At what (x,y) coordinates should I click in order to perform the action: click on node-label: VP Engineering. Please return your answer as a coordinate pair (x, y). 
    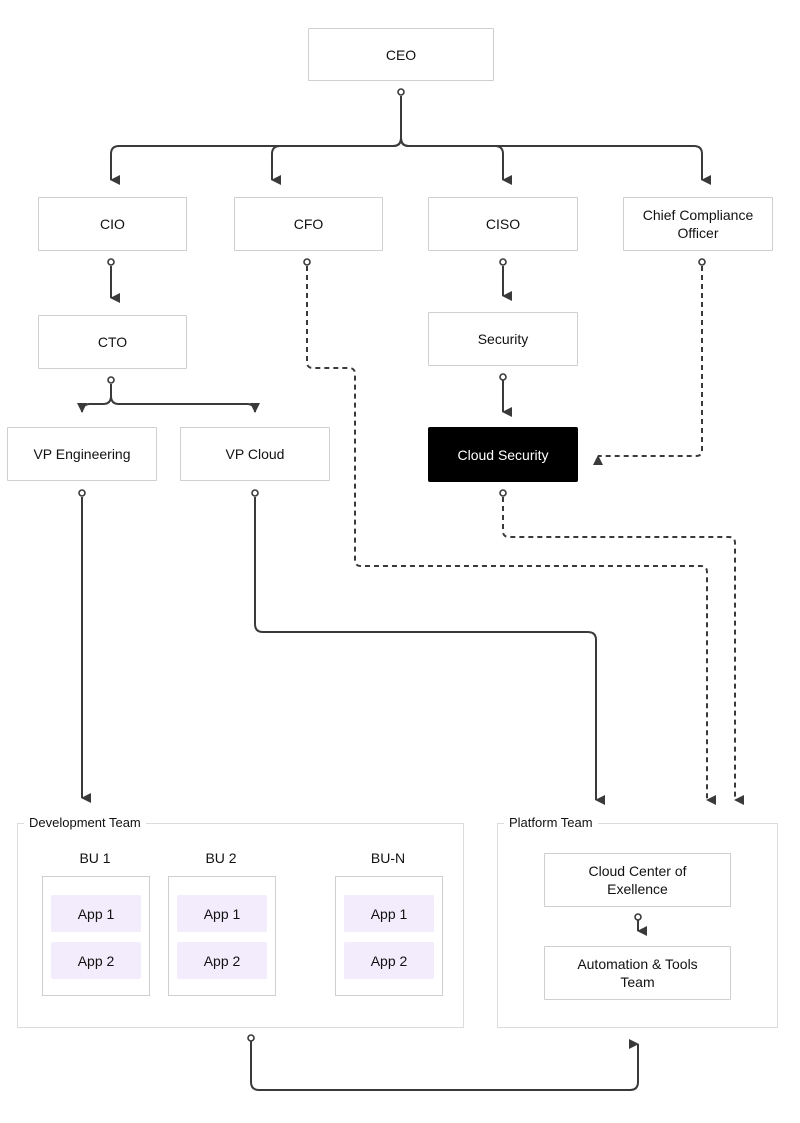
    Looking at the image, I should click on (82, 454).